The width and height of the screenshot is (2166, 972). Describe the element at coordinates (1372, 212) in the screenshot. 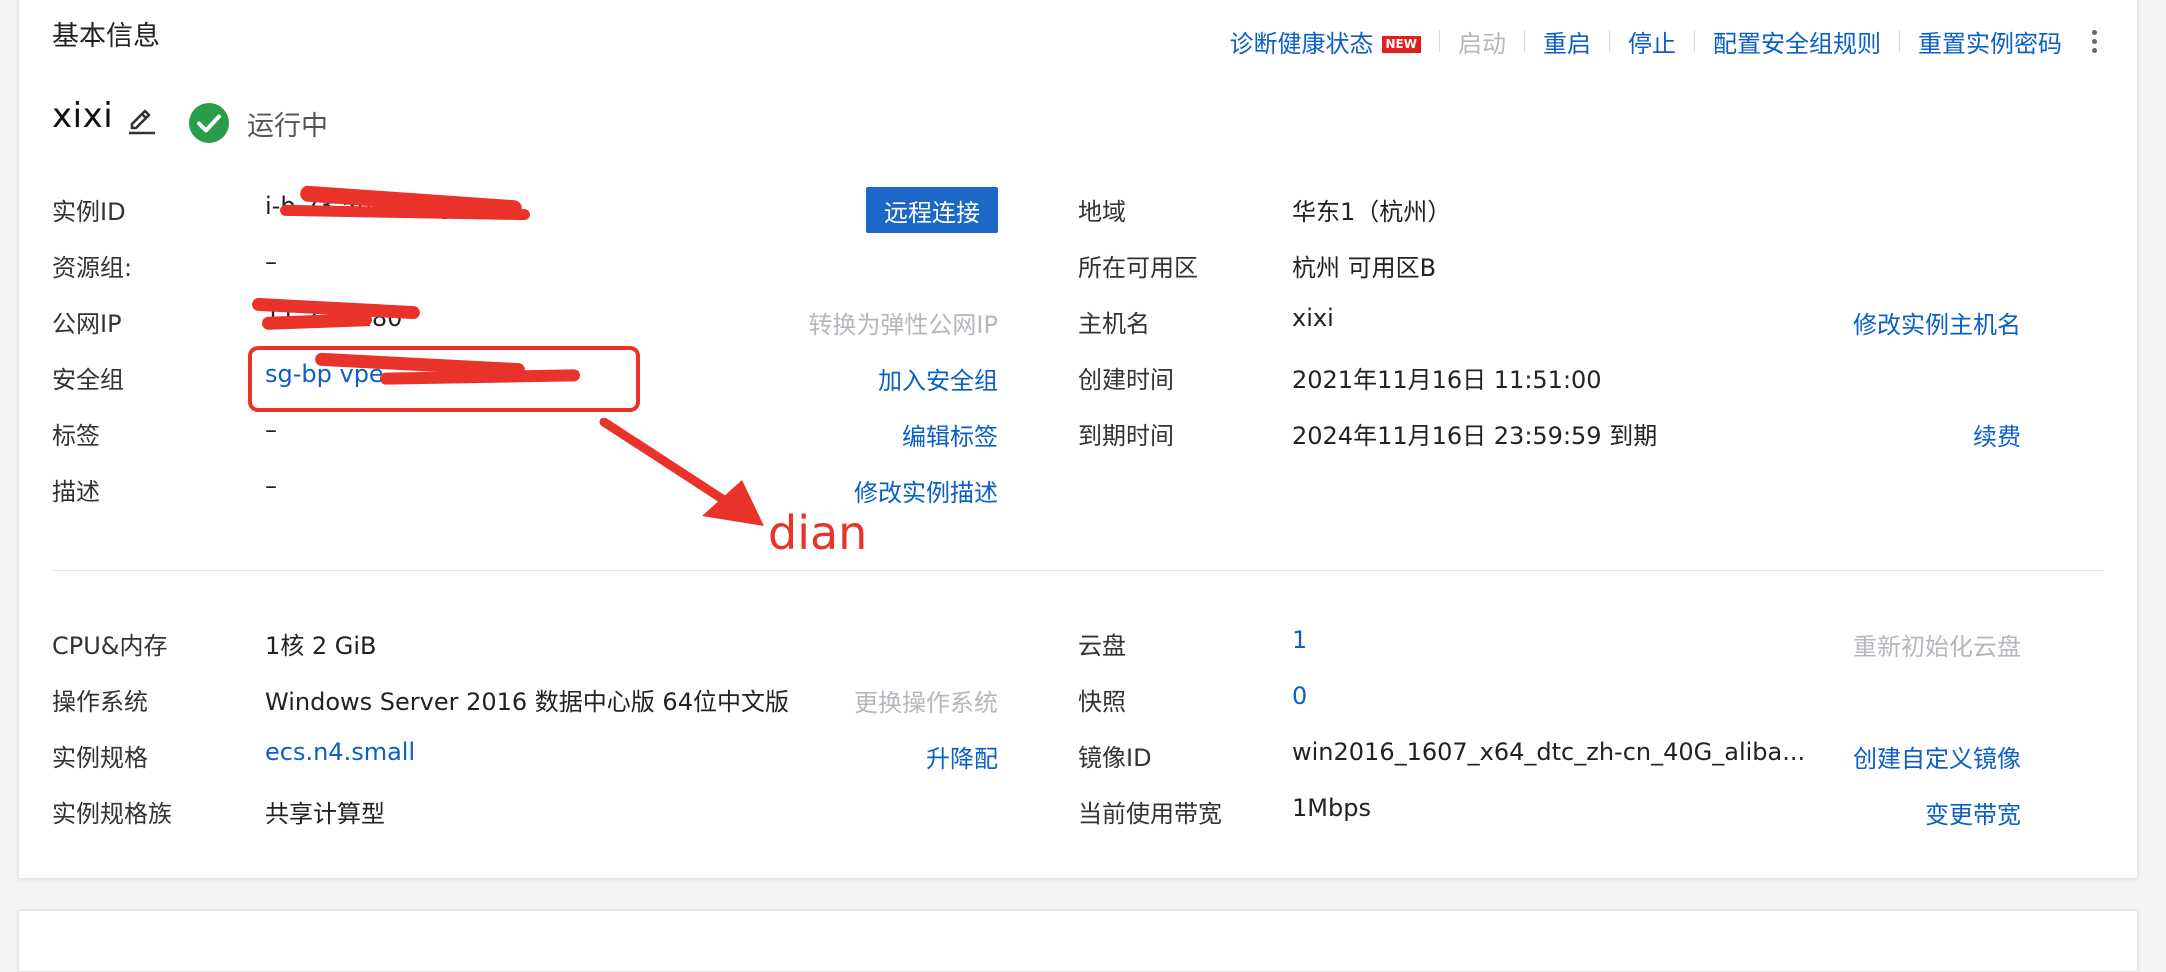

I see `region-value: 华东1（杭州）` at that location.